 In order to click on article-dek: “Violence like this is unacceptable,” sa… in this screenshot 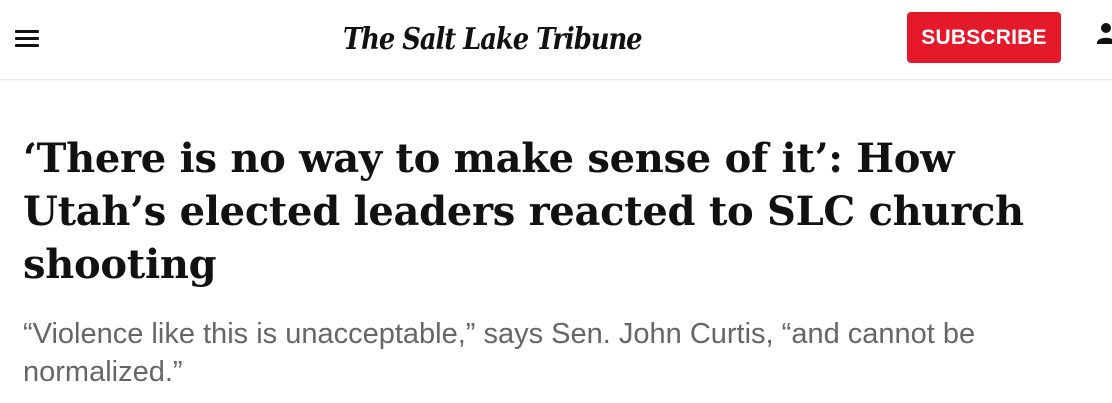, I will do `click(499, 353)`.